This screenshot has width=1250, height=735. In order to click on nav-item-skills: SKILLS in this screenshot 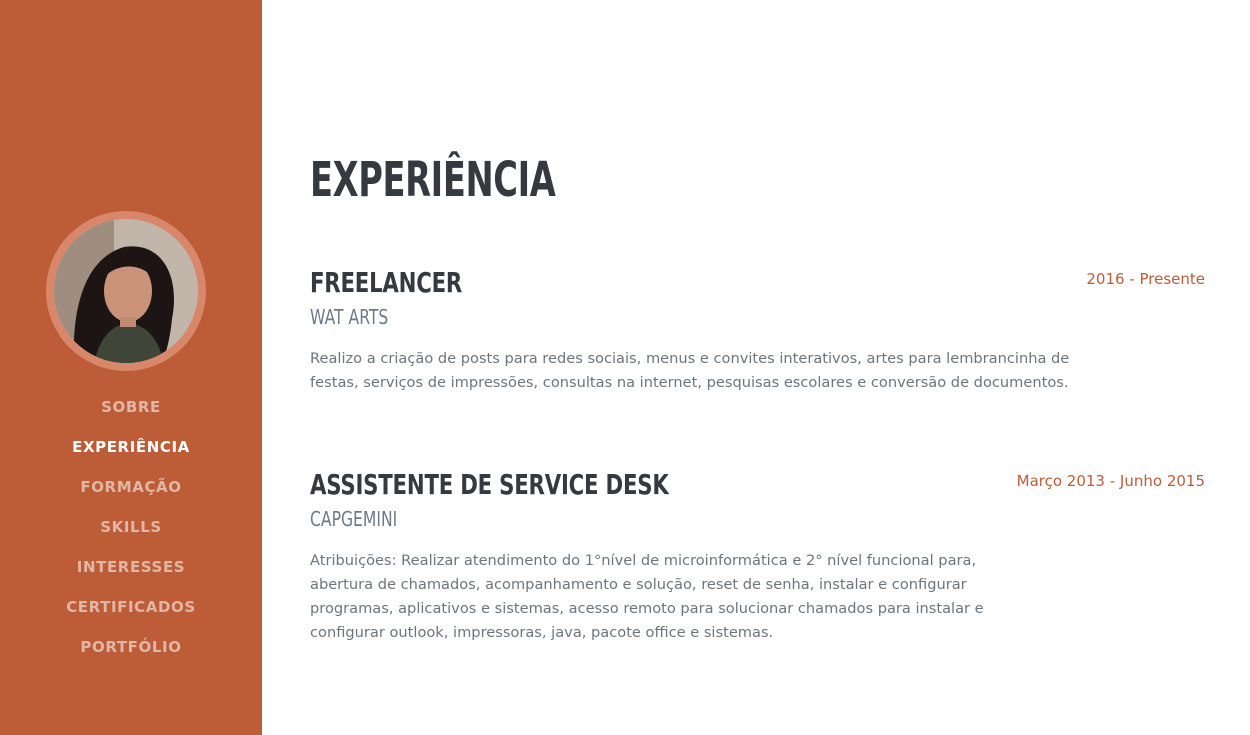, I will do `click(131, 527)`.